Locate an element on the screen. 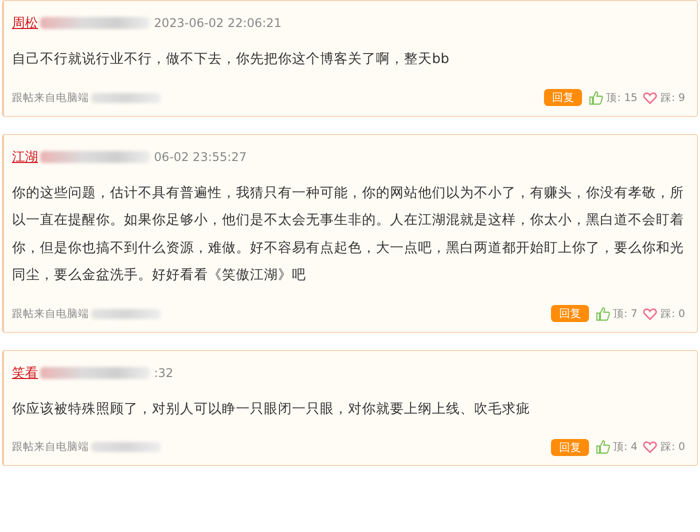 The width and height of the screenshot is (700, 532). username-link: 笑看 is located at coordinates (25, 373).